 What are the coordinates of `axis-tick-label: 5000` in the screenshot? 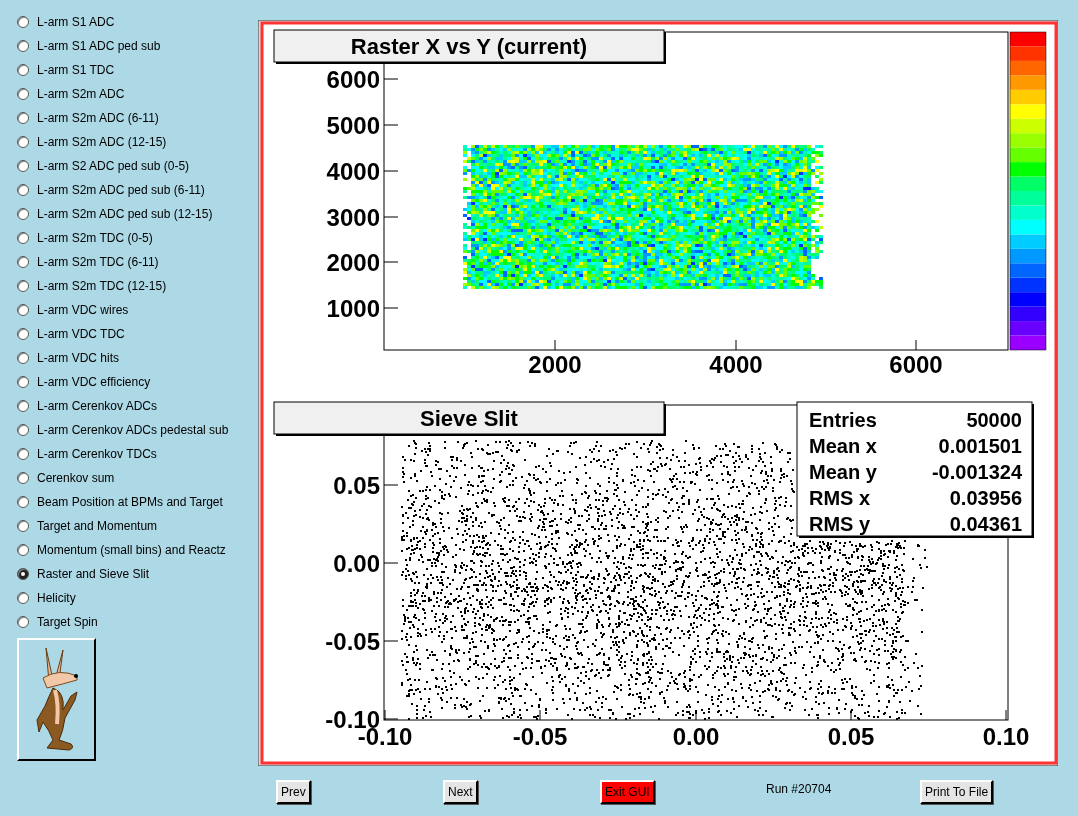 It's located at (353, 125).